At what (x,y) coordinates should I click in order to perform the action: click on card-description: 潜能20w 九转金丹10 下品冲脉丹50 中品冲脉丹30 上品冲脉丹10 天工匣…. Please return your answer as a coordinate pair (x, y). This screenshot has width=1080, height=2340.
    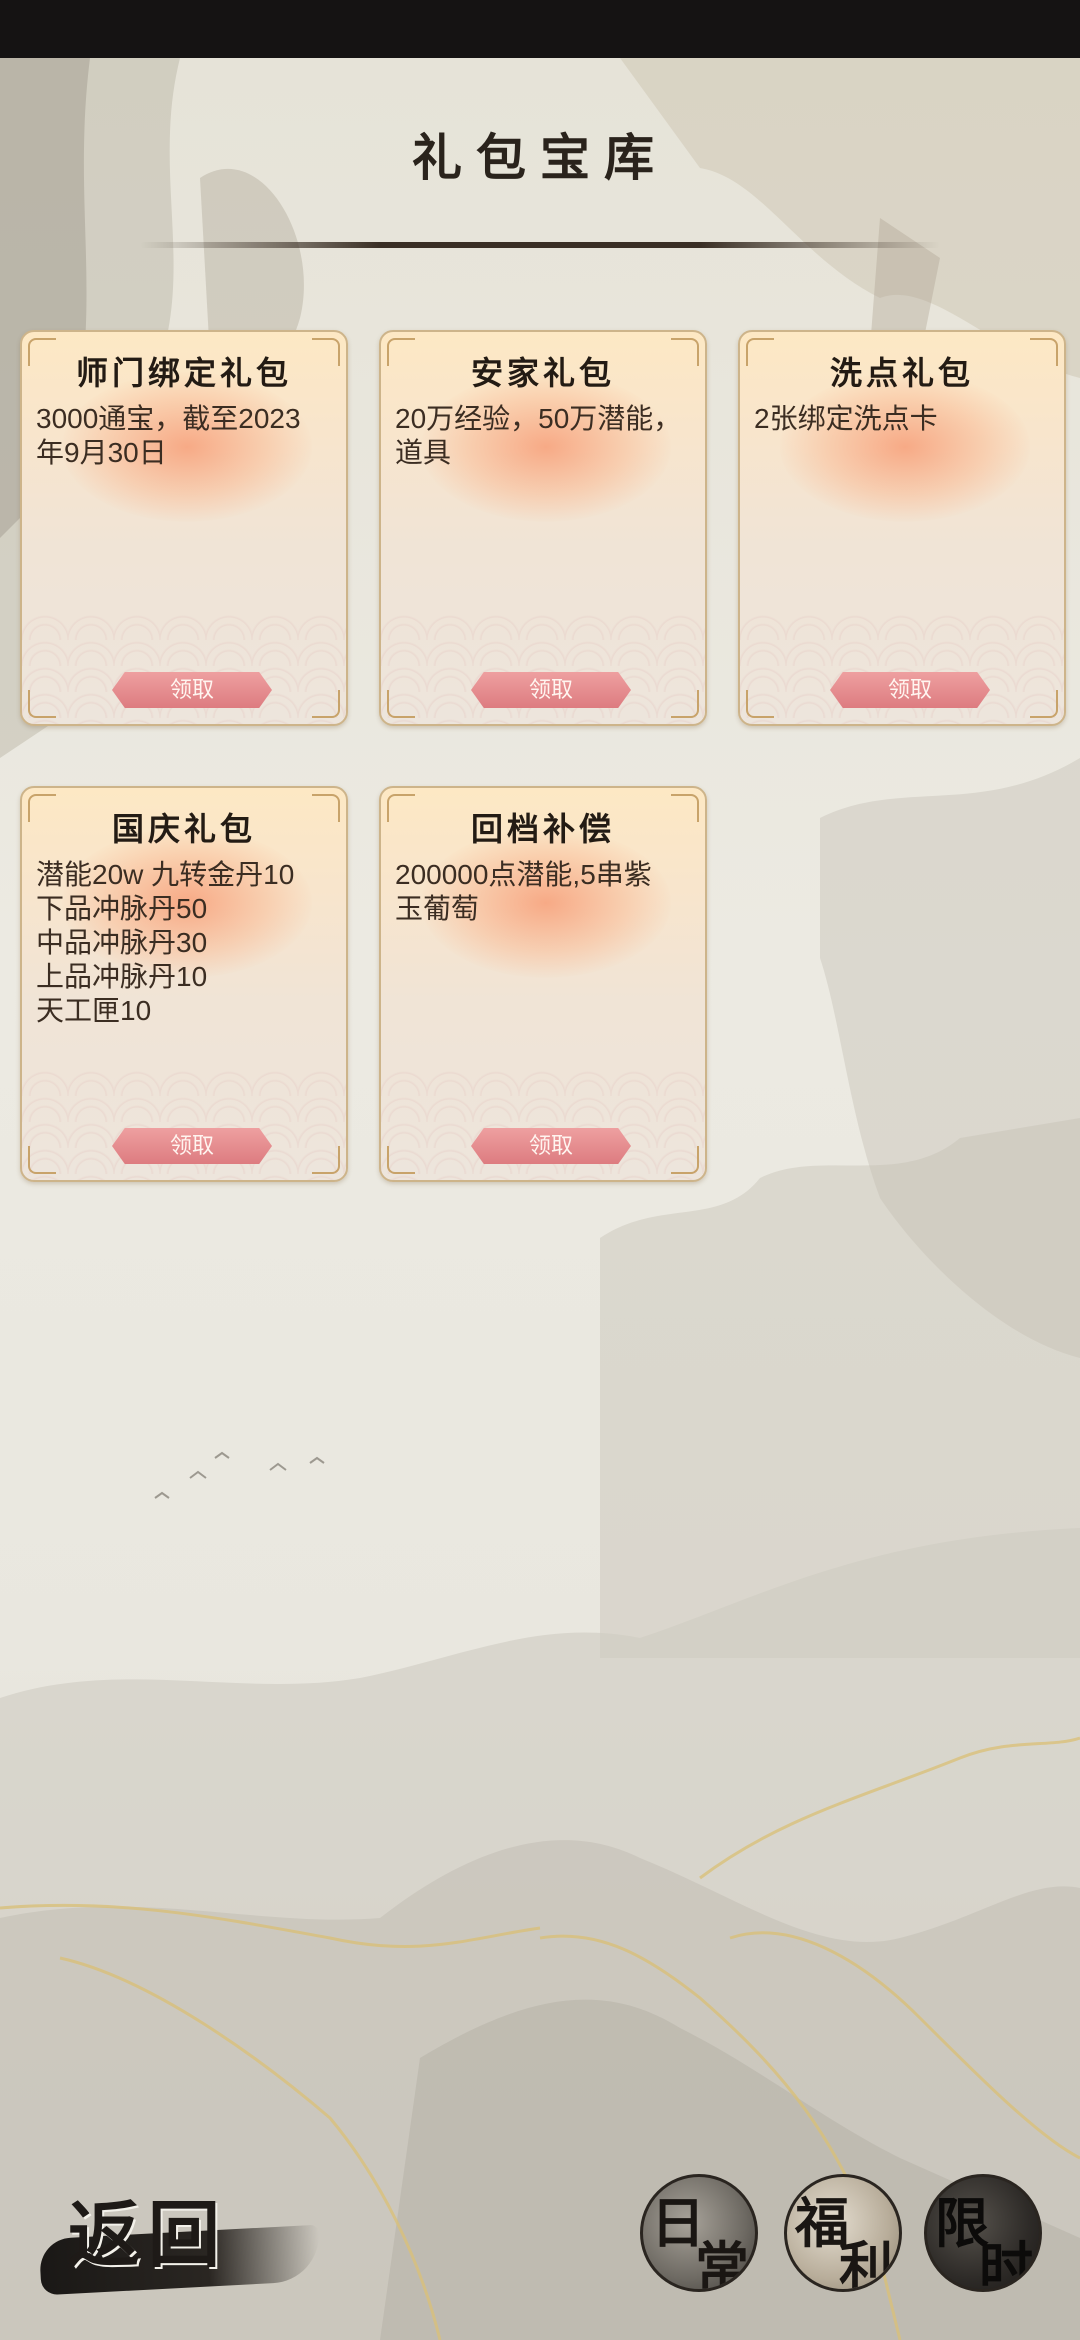
    Looking at the image, I should click on (165, 942).